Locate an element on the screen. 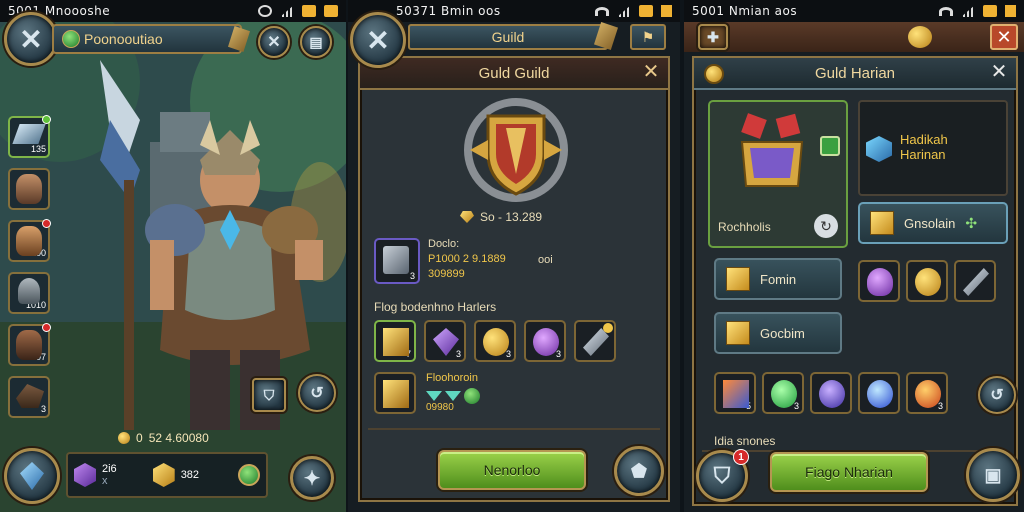 This screenshot has width=1024, height=512. info-button: ⚑ is located at coordinates (648, 37).